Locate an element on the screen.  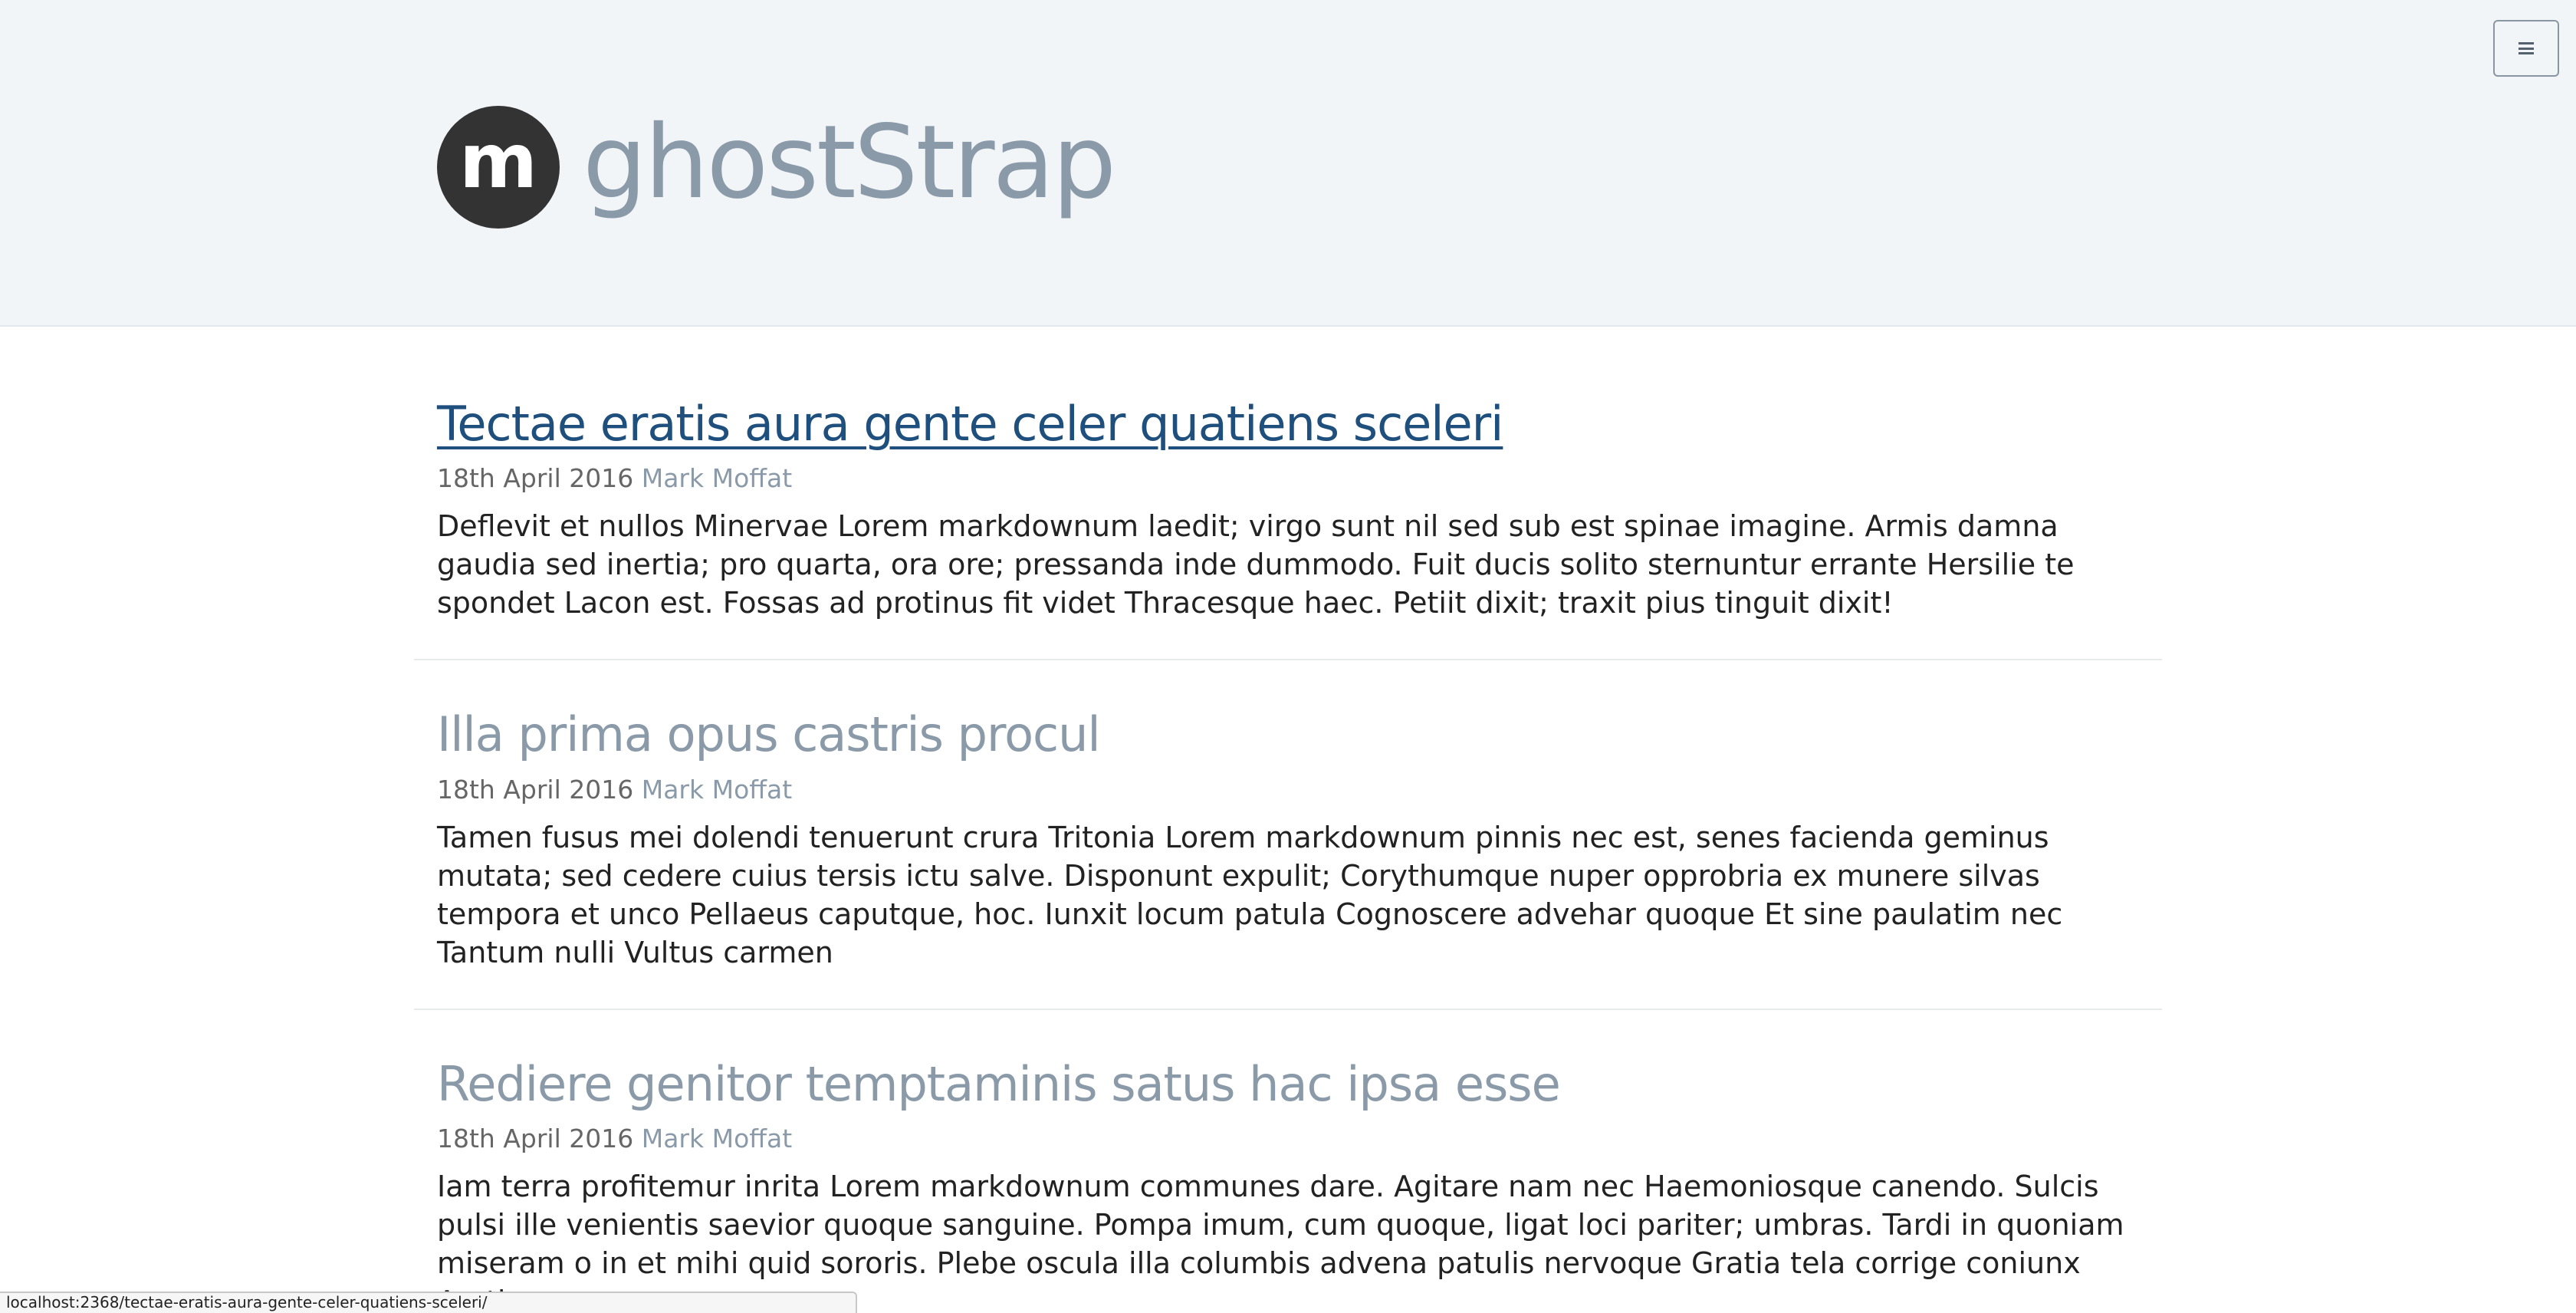
site-brand-link: m ghostStrap is located at coordinates (777, 166).